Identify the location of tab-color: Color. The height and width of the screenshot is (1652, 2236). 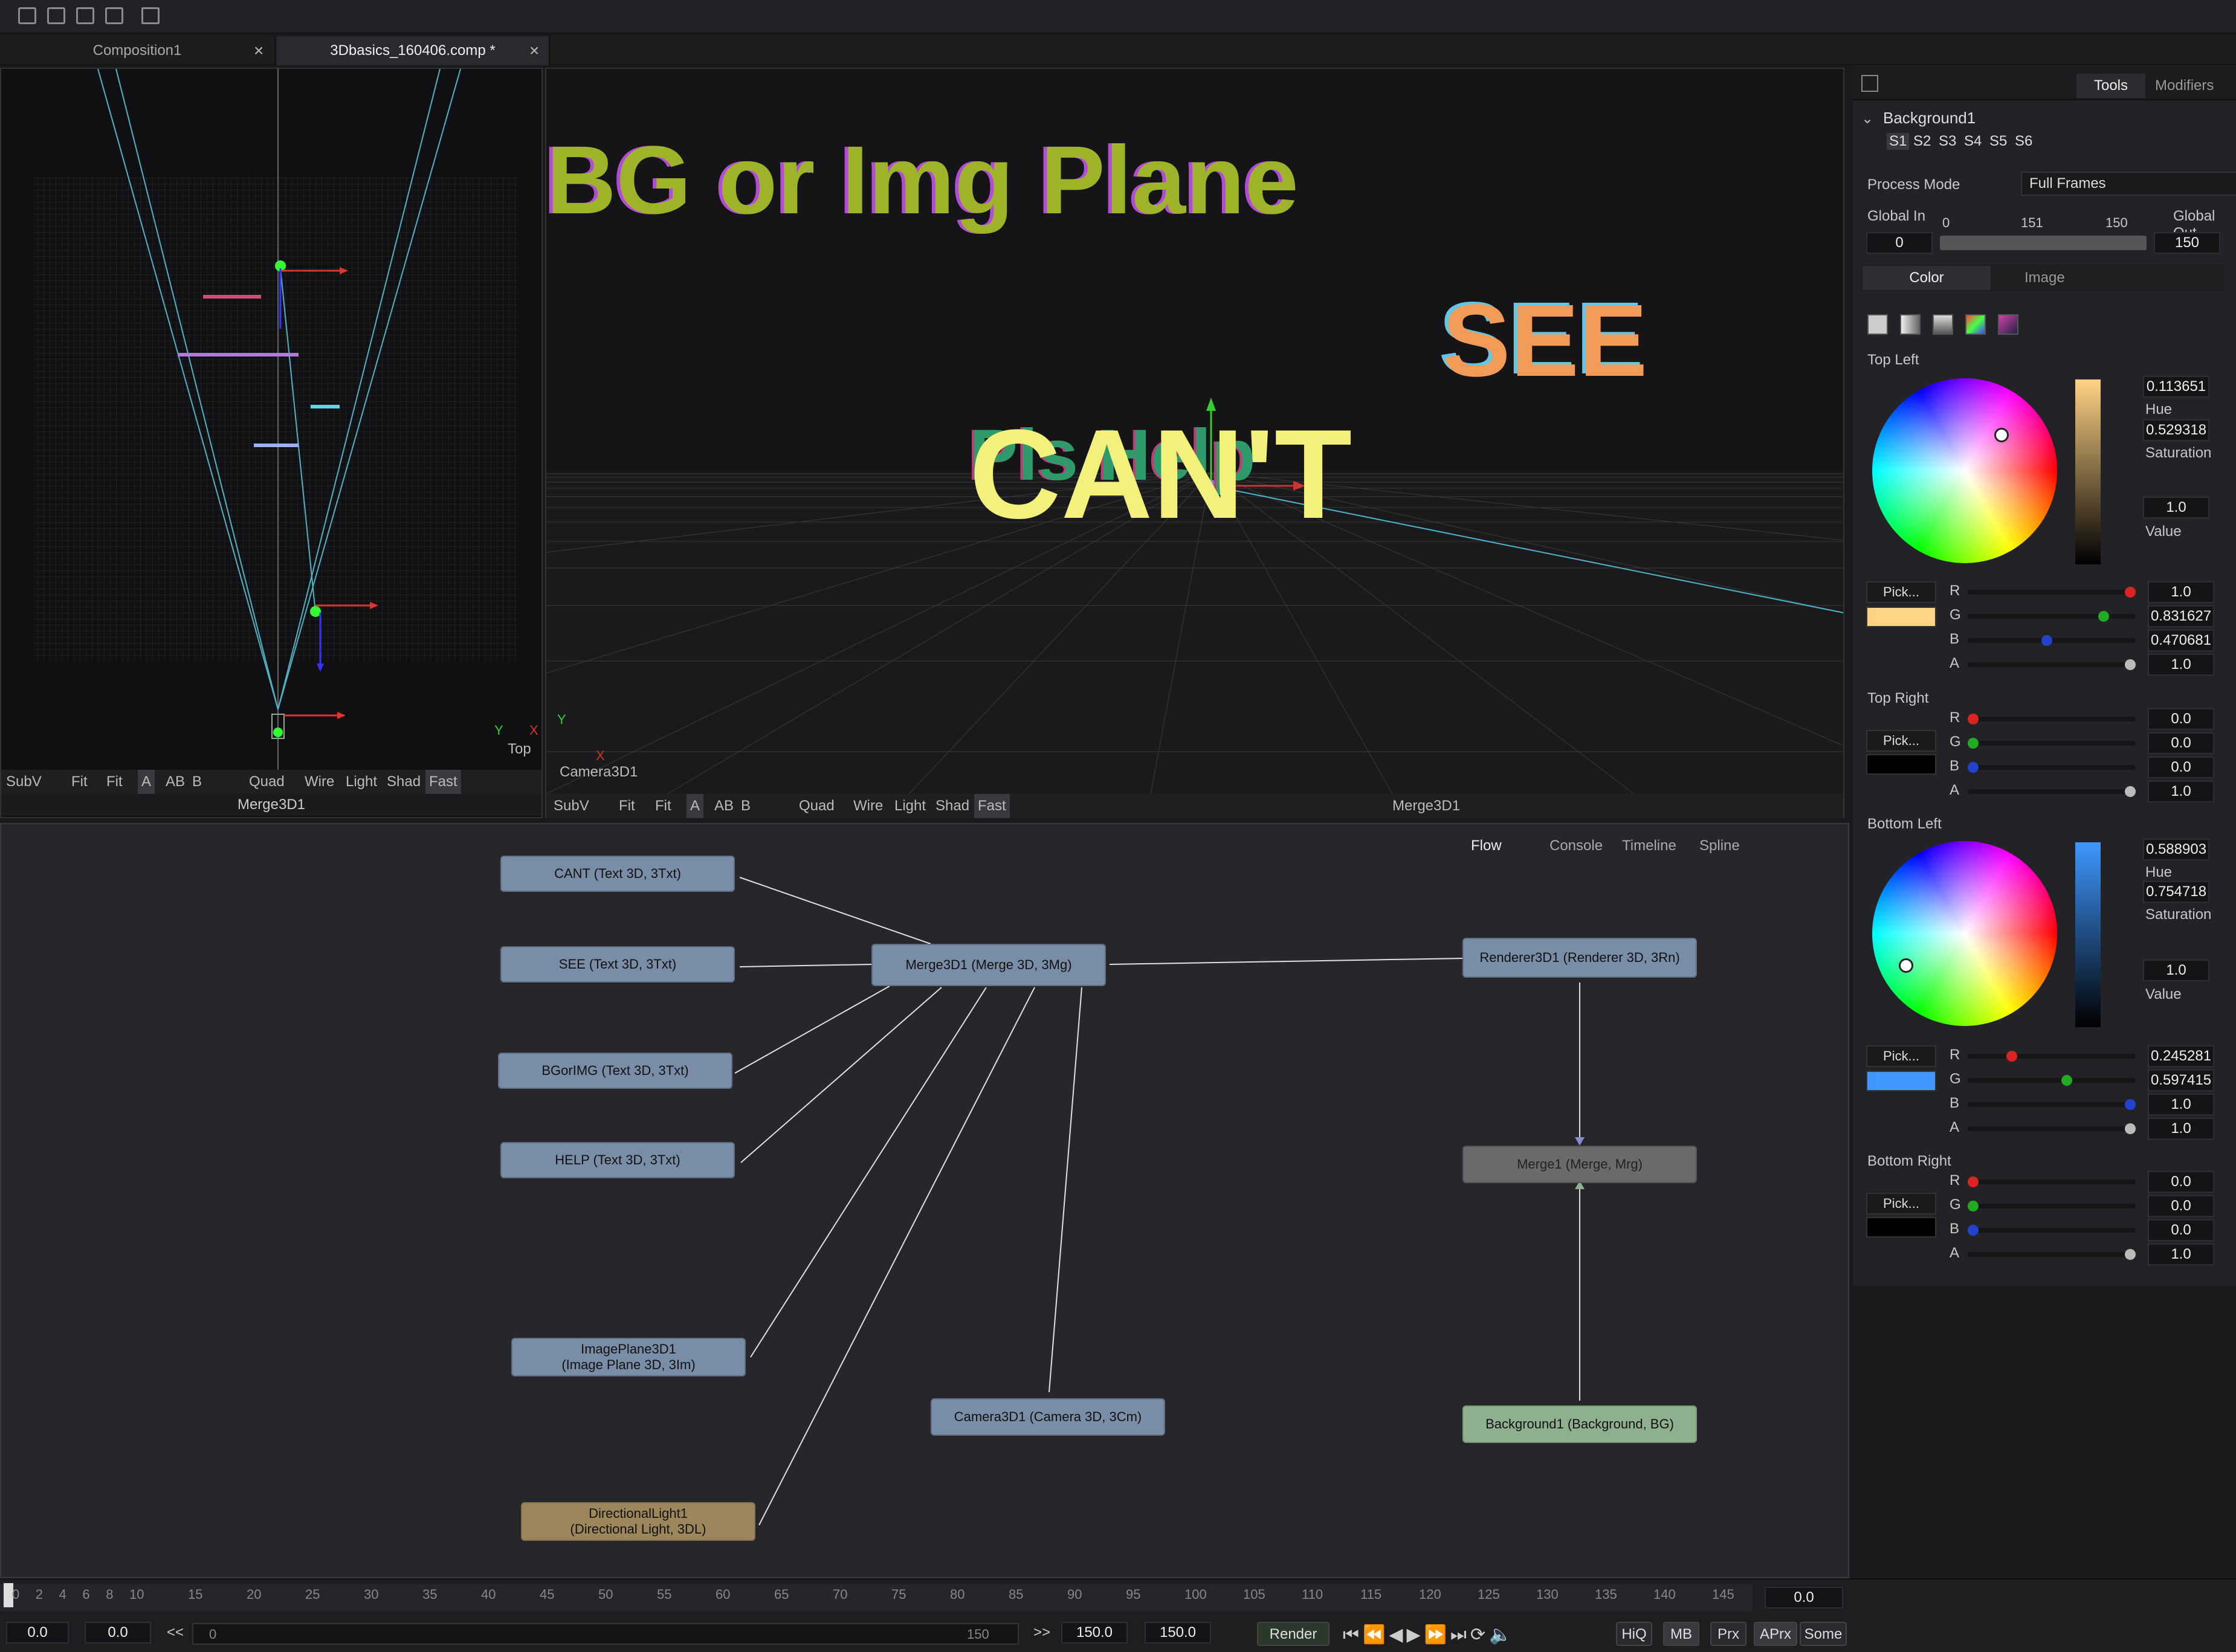
(1927, 278).